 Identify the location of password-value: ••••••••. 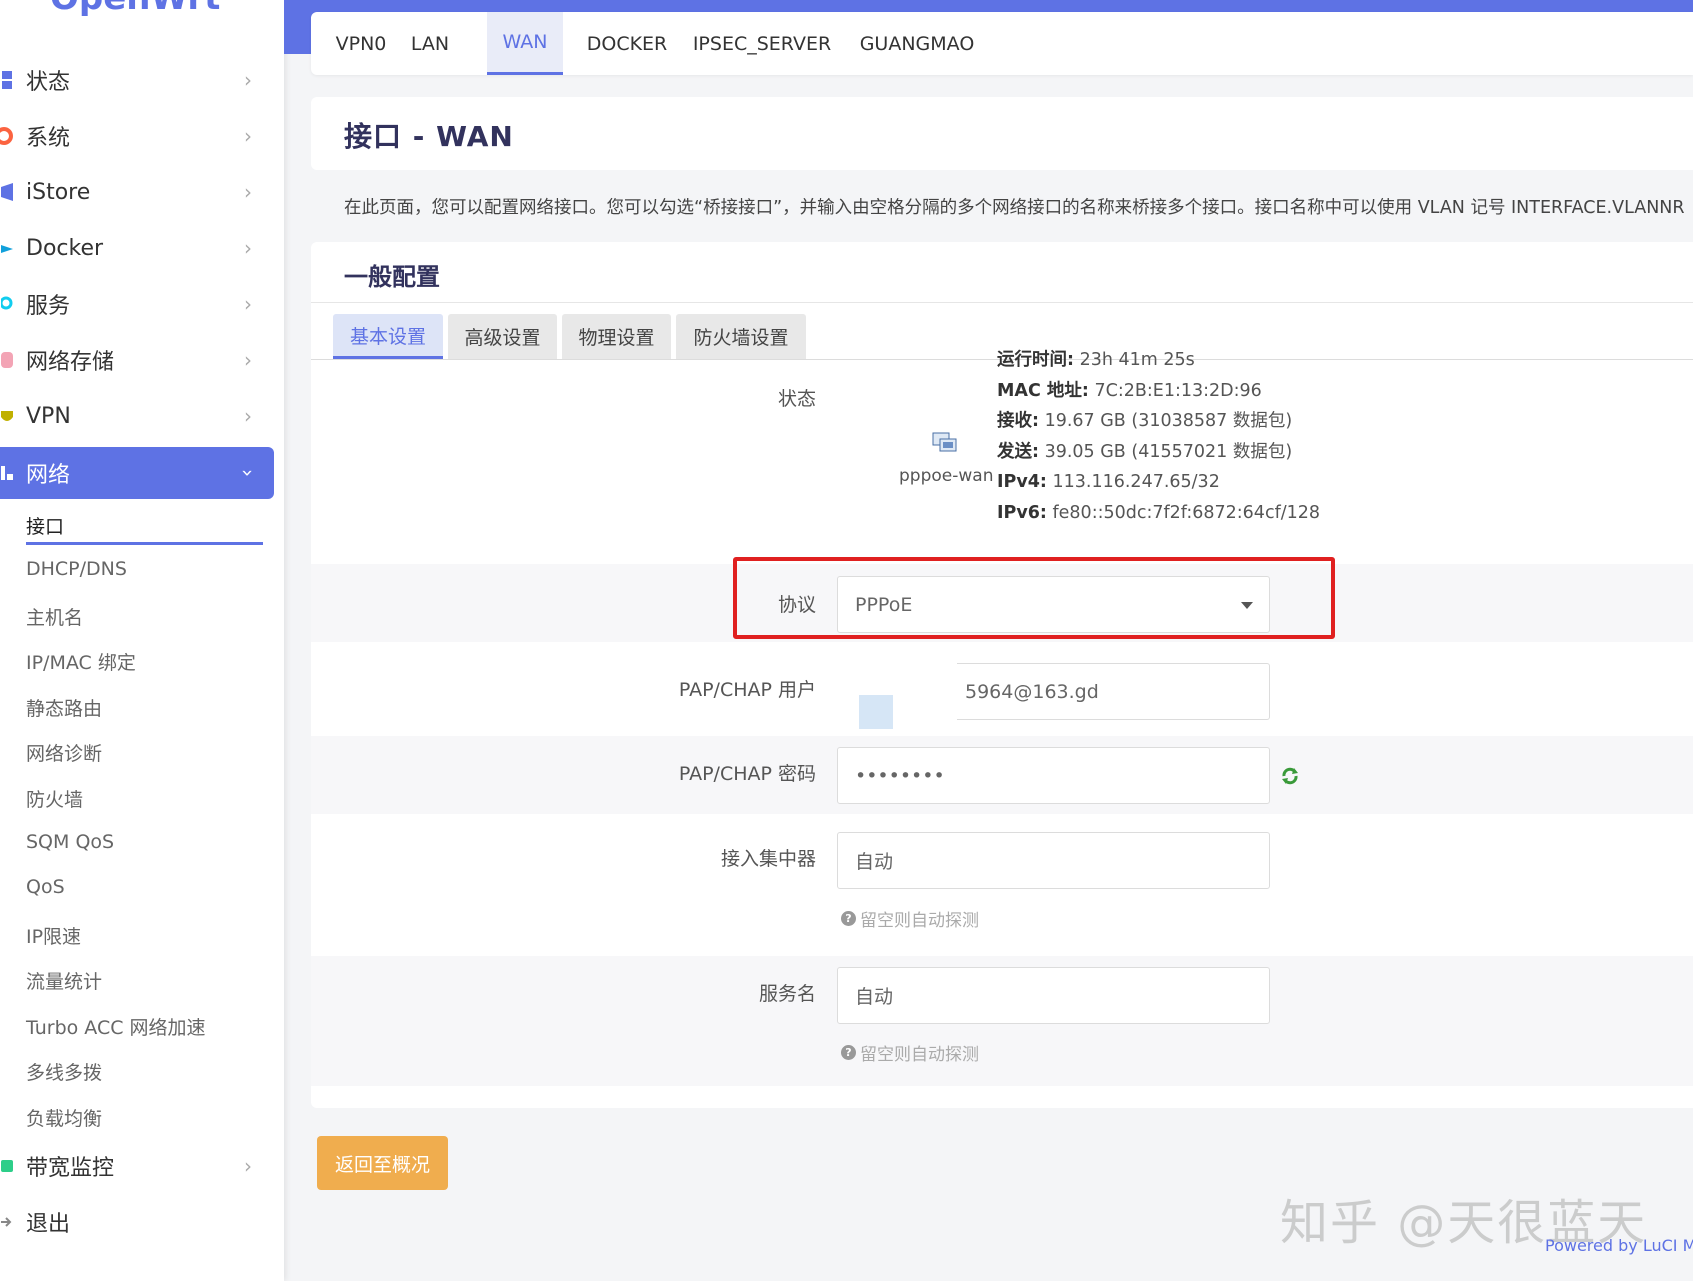
(900, 775).